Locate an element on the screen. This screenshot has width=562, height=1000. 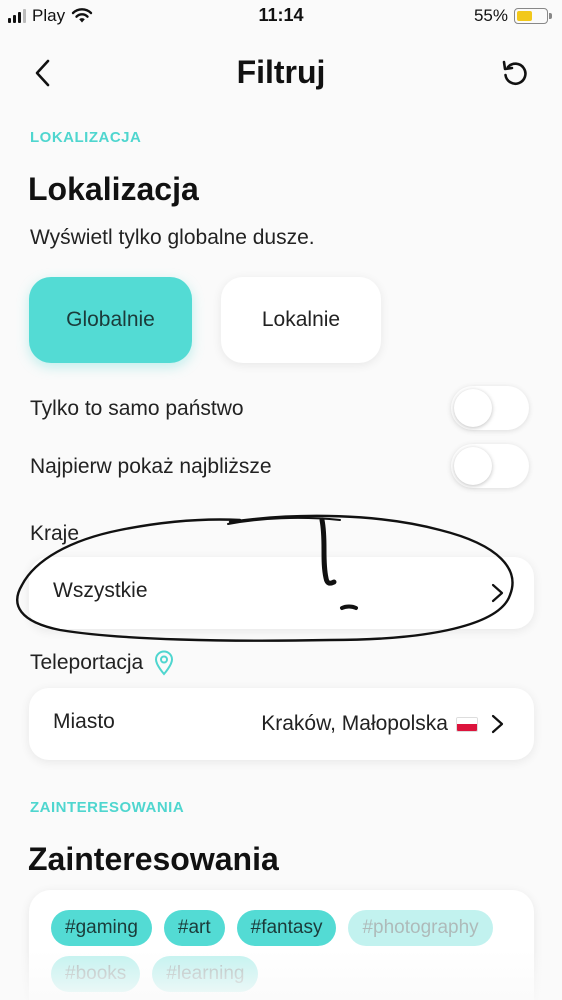
nav-bar: Filtruj is located at coordinates (281, 73).